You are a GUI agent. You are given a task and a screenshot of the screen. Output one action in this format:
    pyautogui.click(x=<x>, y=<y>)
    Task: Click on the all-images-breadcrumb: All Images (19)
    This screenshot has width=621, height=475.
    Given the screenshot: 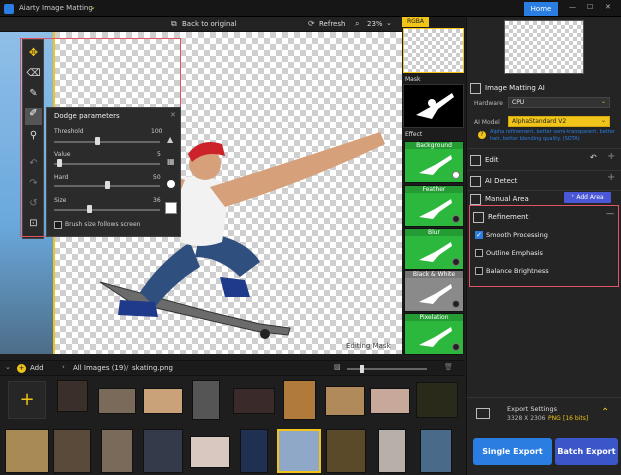 What is the action you would take?
    pyautogui.click(x=99, y=368)
    